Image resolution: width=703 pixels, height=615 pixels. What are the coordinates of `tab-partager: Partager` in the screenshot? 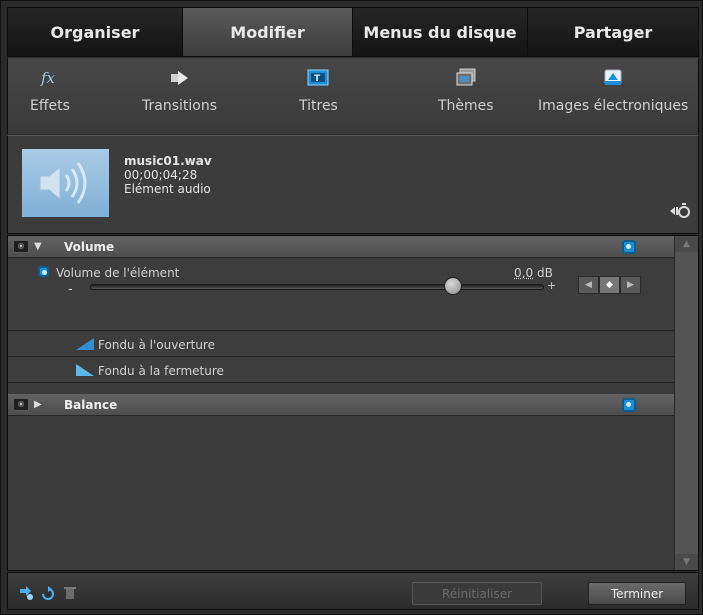 It's located at (613, 32).